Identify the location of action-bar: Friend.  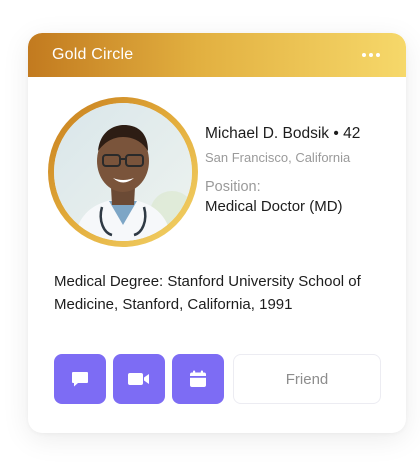
(217, 379).